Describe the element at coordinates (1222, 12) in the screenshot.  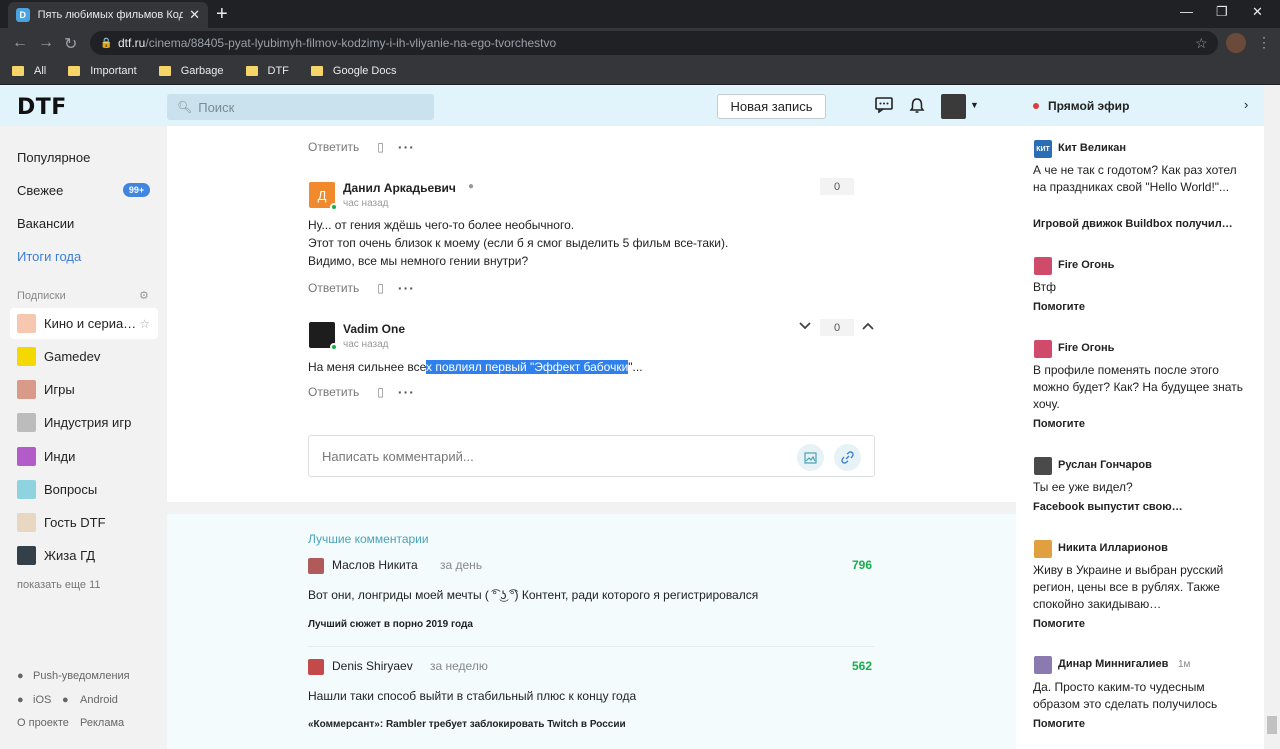
I see `maximize-icon: ❐` at that location.